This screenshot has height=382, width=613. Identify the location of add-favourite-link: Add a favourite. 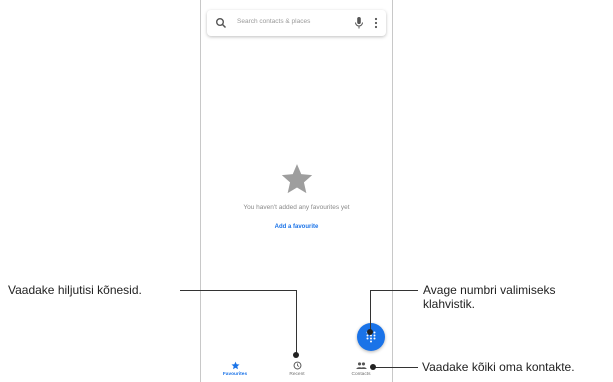
(296, 227).